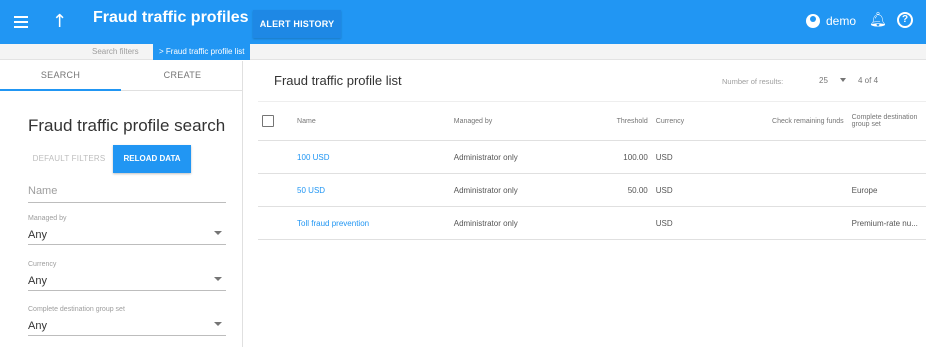  Describe the element at coordinates (171, 17) in the screenshot. I see `page-title: Fraud traffic profiles` at that location.